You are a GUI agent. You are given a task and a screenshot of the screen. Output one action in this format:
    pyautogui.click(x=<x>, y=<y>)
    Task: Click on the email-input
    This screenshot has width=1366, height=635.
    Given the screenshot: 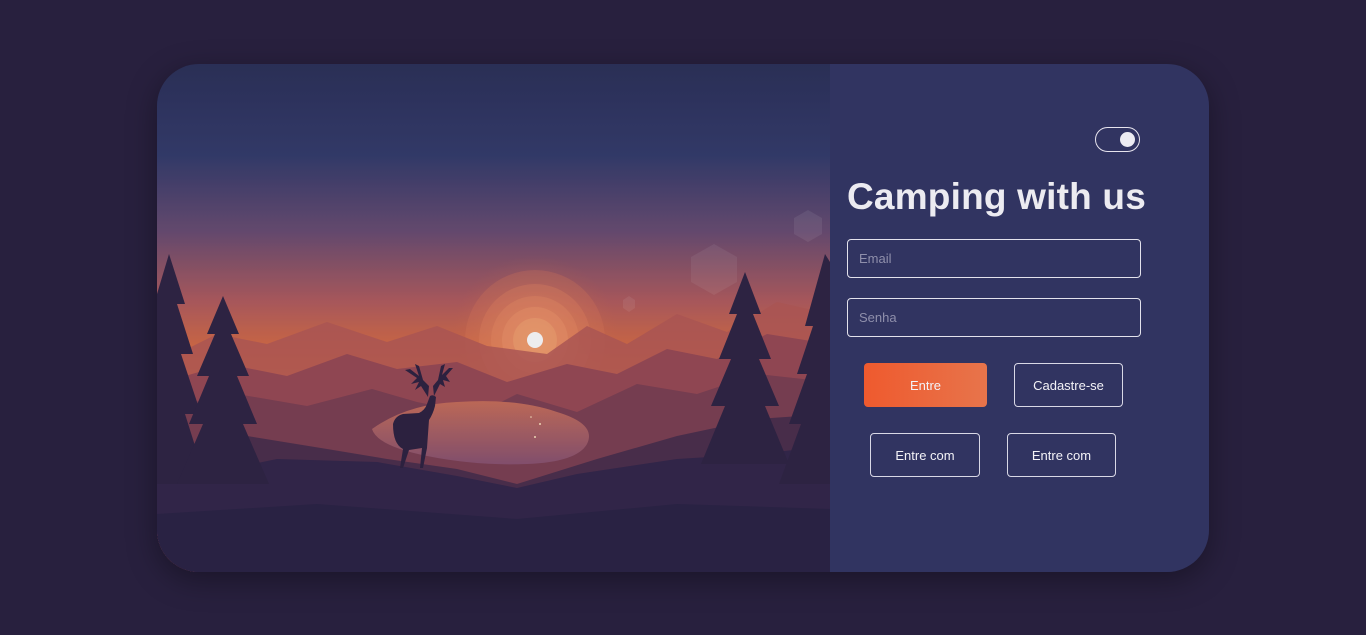 What is the action you would take?
    pyautogui.click(x=994, y=258)
    